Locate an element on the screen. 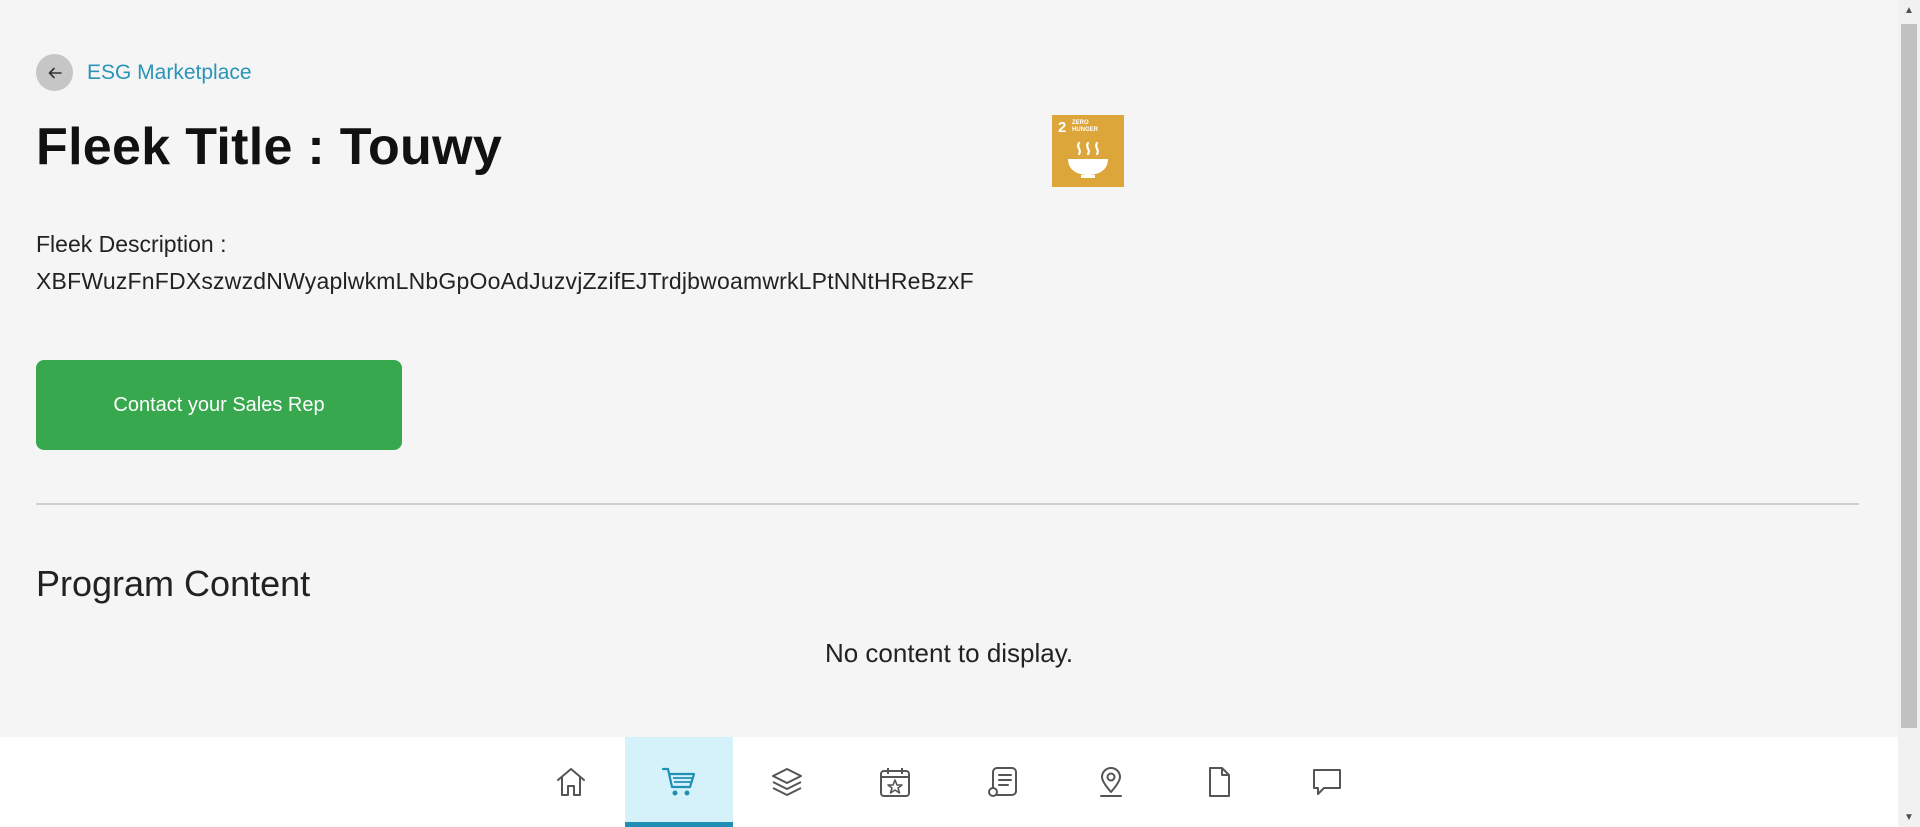  nav-item-home is located at coordinates (571, 782).